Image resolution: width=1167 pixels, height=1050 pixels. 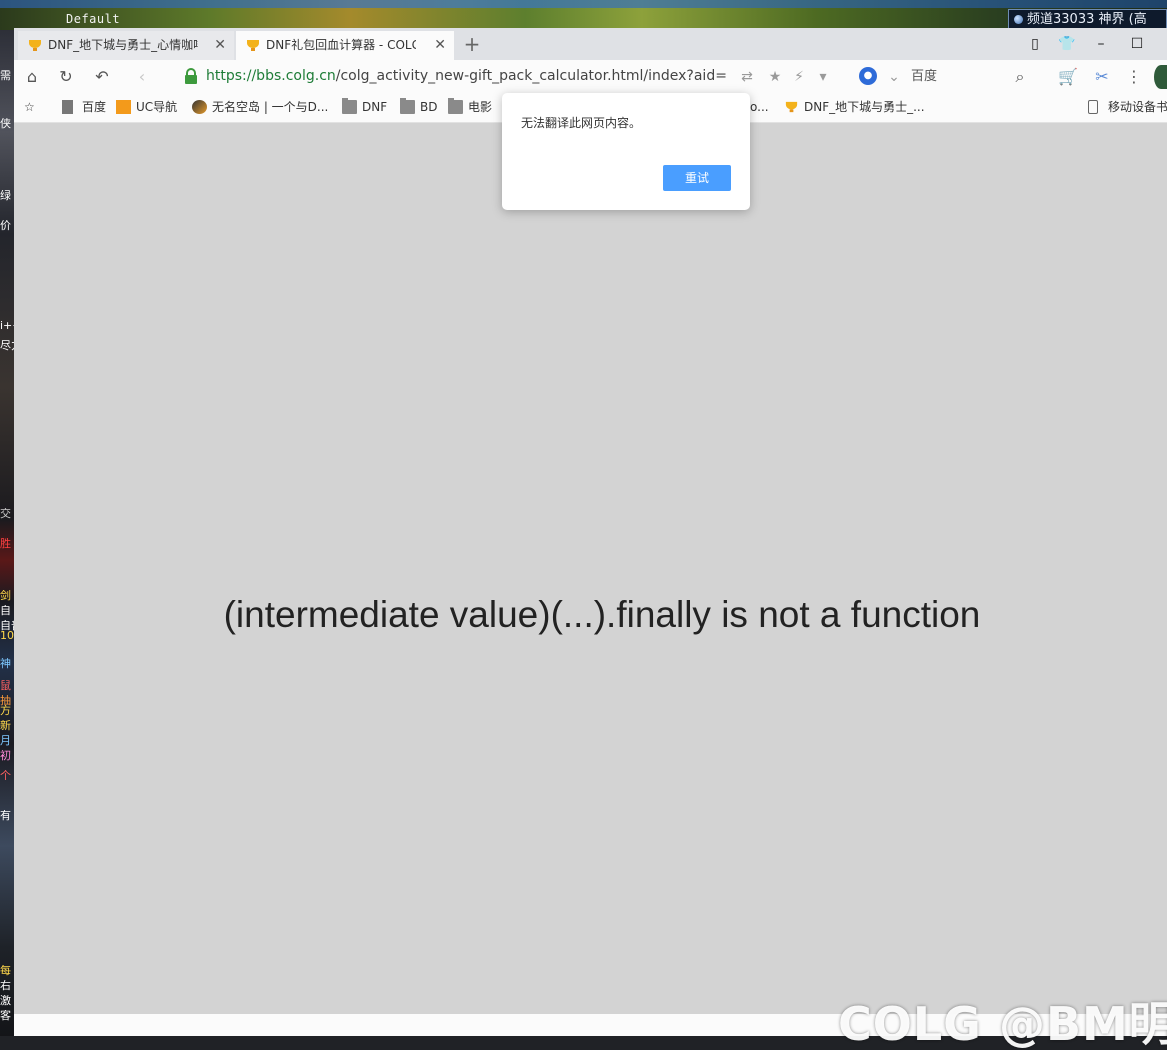 What do you see at coordinates (123, 45) in the screenshot?
I see `tab-title: DNF_地下城与勇士_心情咖啡` at bounding box center [123, 45].